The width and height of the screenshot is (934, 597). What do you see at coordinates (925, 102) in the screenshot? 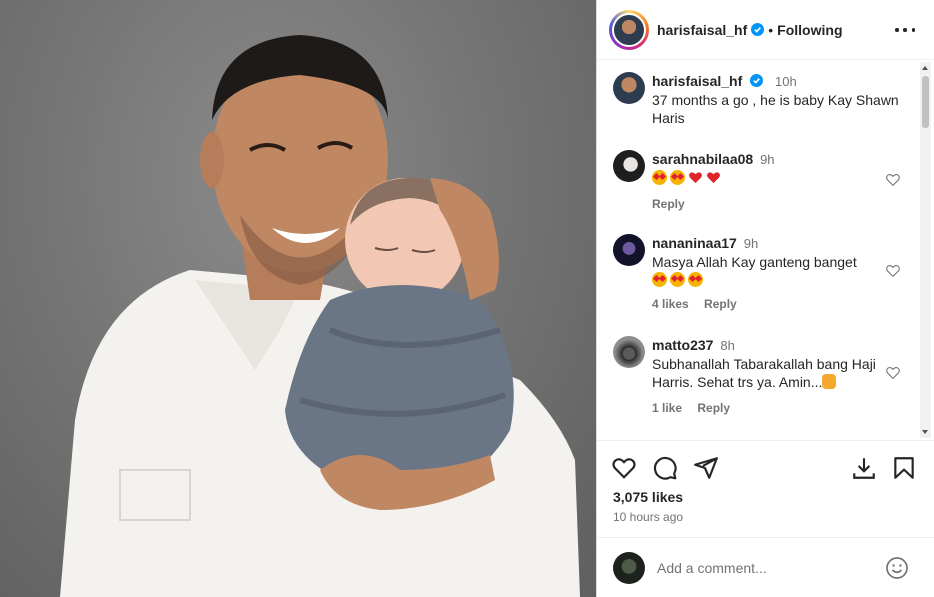
I see `scrollbar-thumb` at bounding box center [925, 102].